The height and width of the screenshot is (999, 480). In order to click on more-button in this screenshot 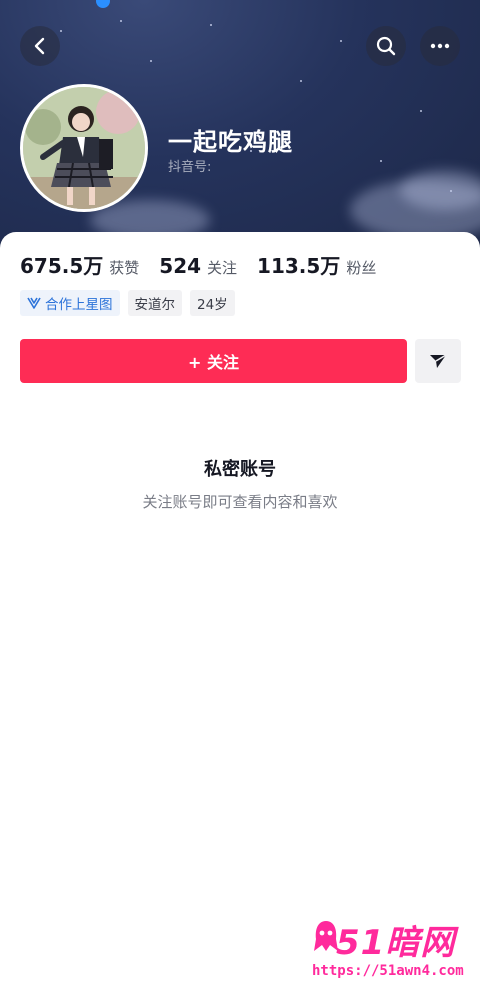, I will do `click(440, 46)`.